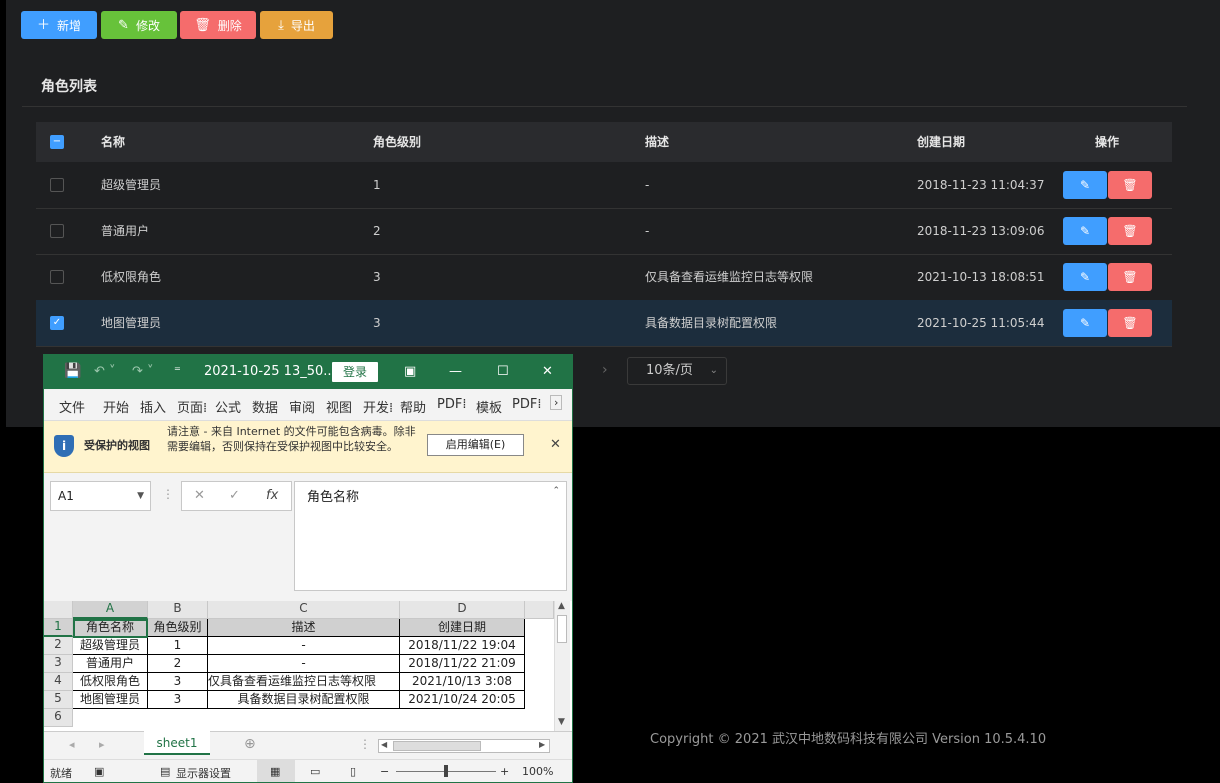 The image size is (1220, 783). Describe the element at coordinates (413, 406) in the screenshot. I see `menu-help: 帮助` at that location.